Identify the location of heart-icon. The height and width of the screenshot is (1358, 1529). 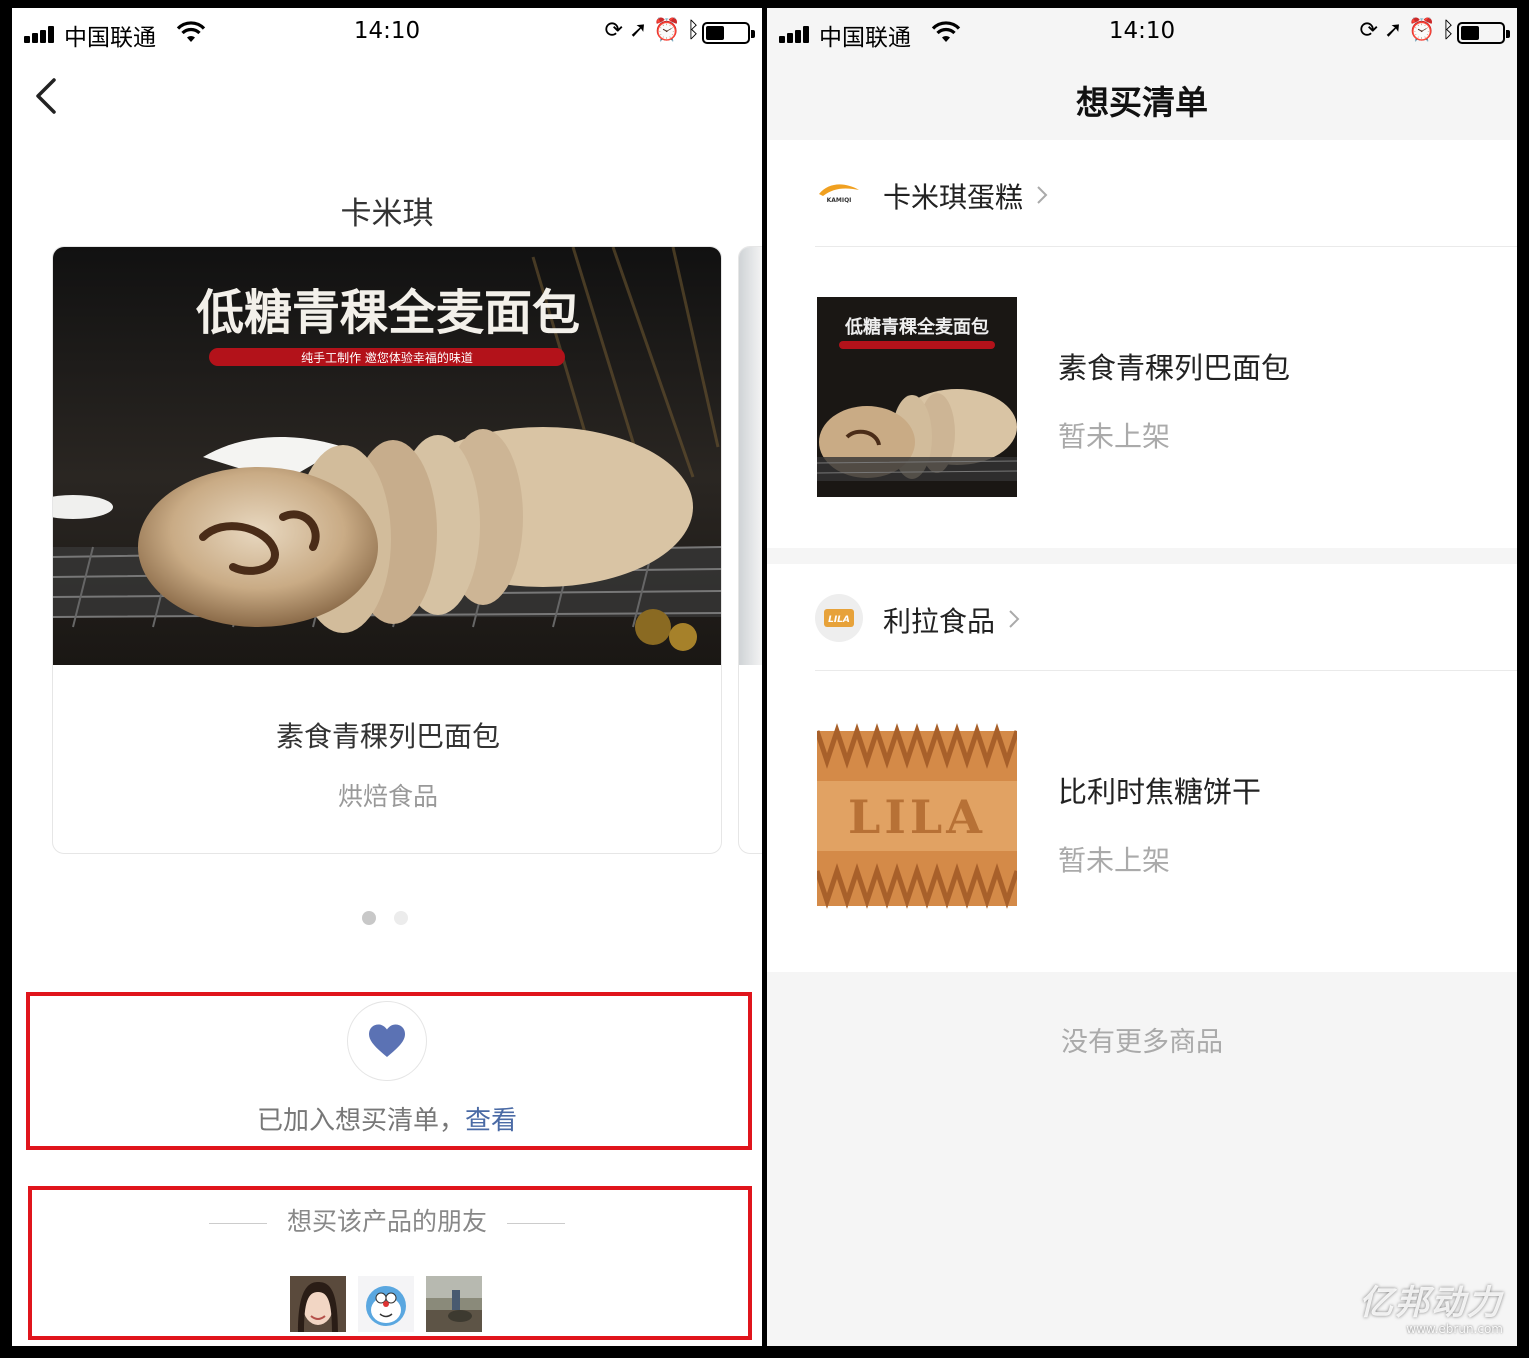
(387, 1040).